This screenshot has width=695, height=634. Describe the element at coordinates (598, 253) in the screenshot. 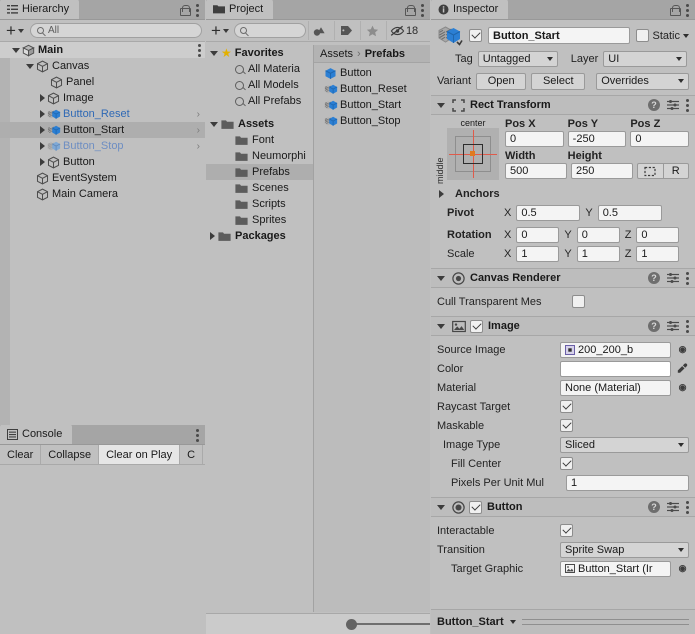

I see `scale-y-input: 1` at that location.